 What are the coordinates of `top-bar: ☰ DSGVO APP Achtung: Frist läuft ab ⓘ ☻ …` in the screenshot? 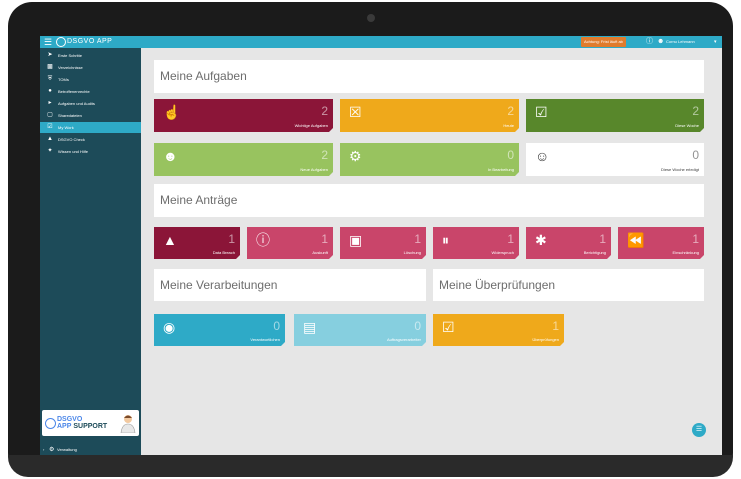 It's located at (381, 42).